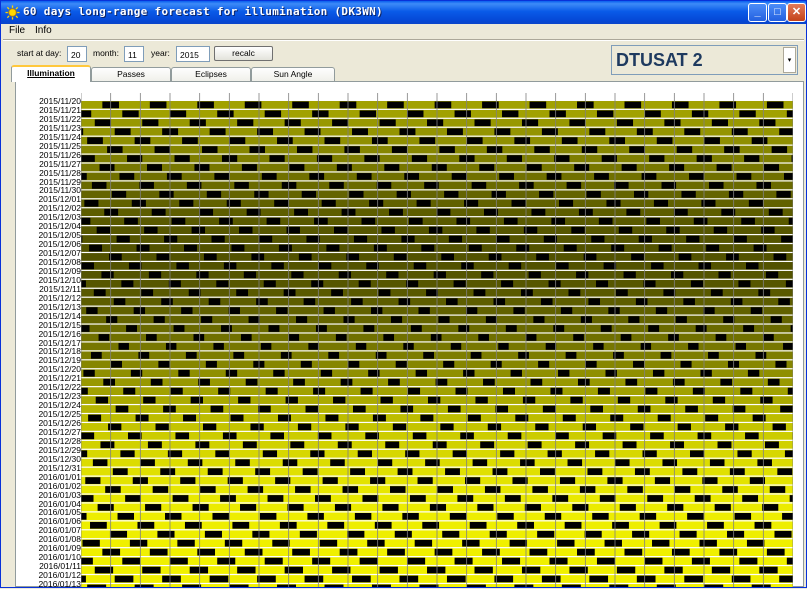 The image size is (807, 589). I want to click on tab-illumination: Illumination, so click(51, 73).